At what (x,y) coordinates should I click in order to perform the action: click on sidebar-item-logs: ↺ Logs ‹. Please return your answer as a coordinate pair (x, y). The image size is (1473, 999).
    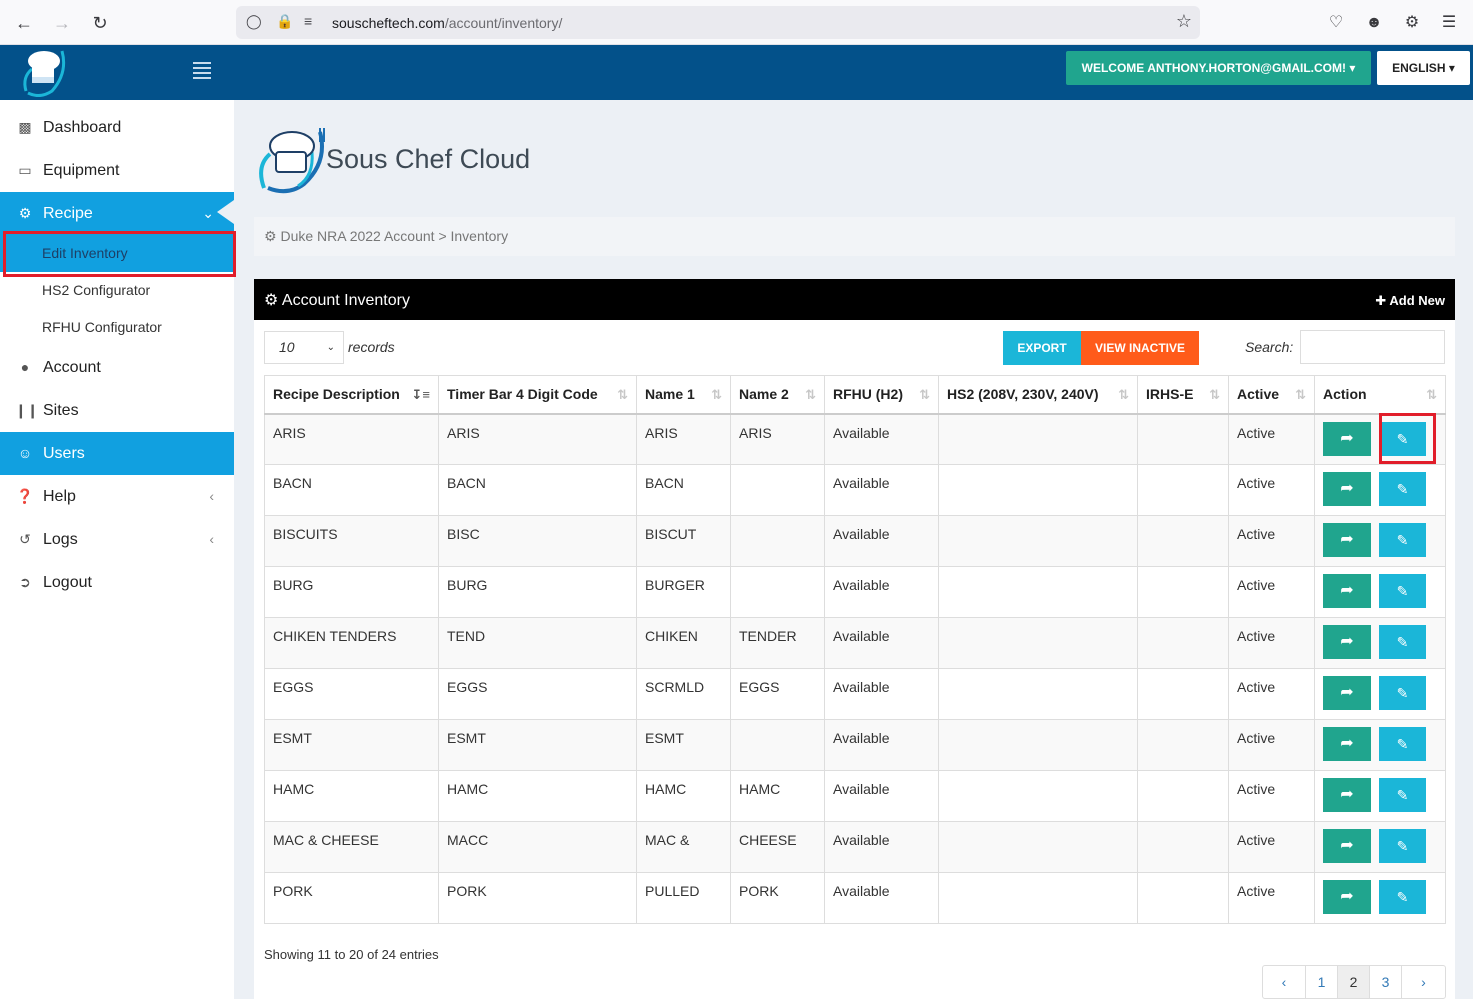
    Looking at the image, I should click on (117, 539).